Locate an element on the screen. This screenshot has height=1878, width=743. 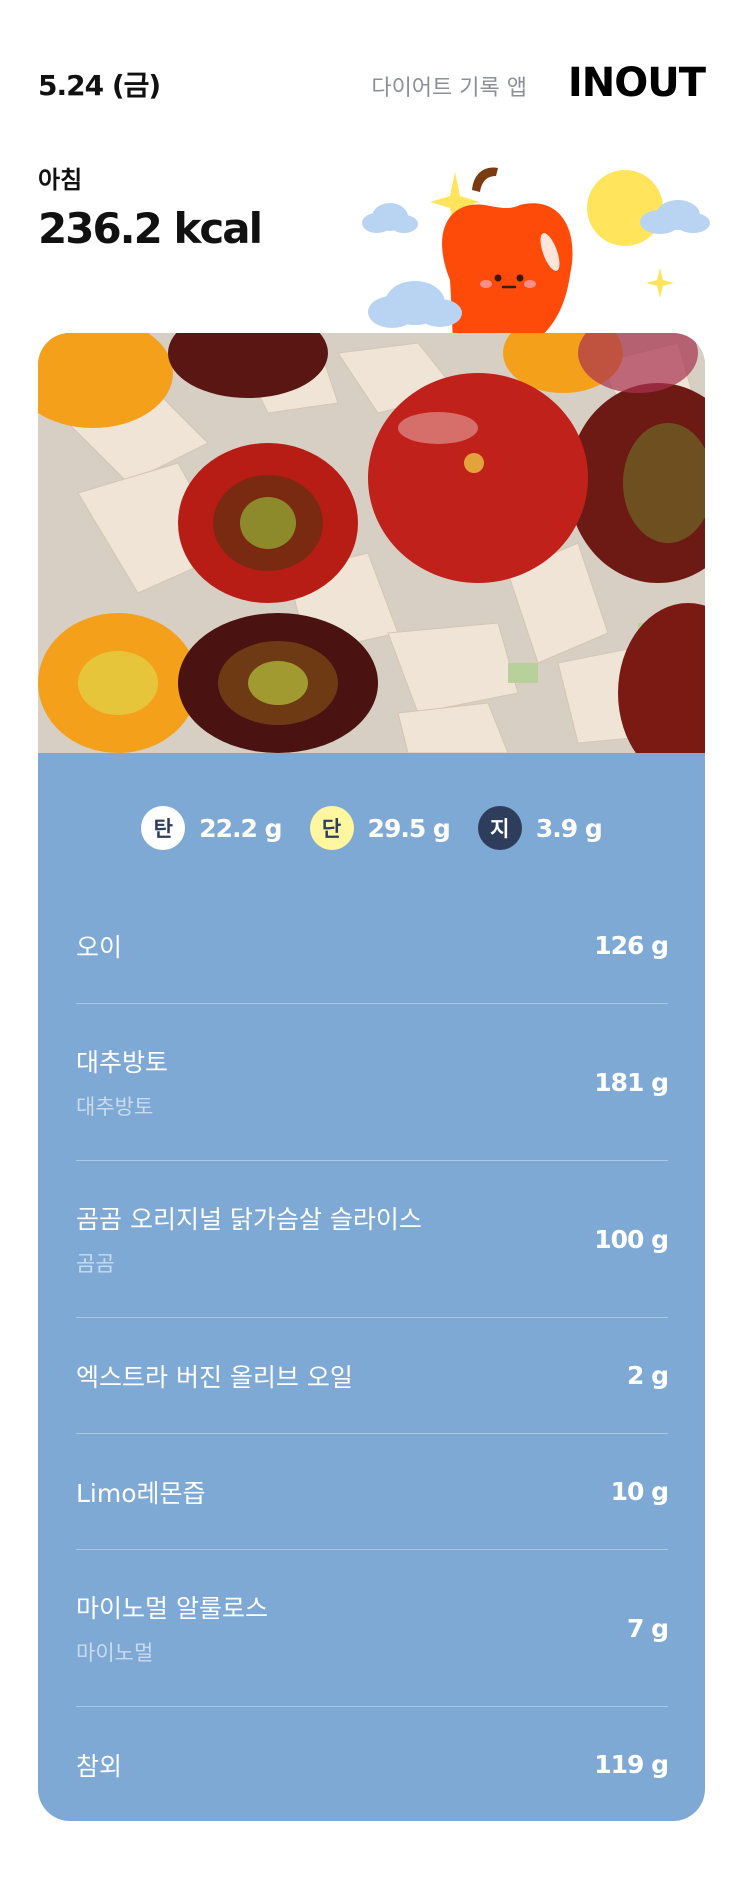
food-item-row: 곰곰 오리지널 닭가슴살 슬라이스 곰곰 100 g is located at coordinates (372, 1239).